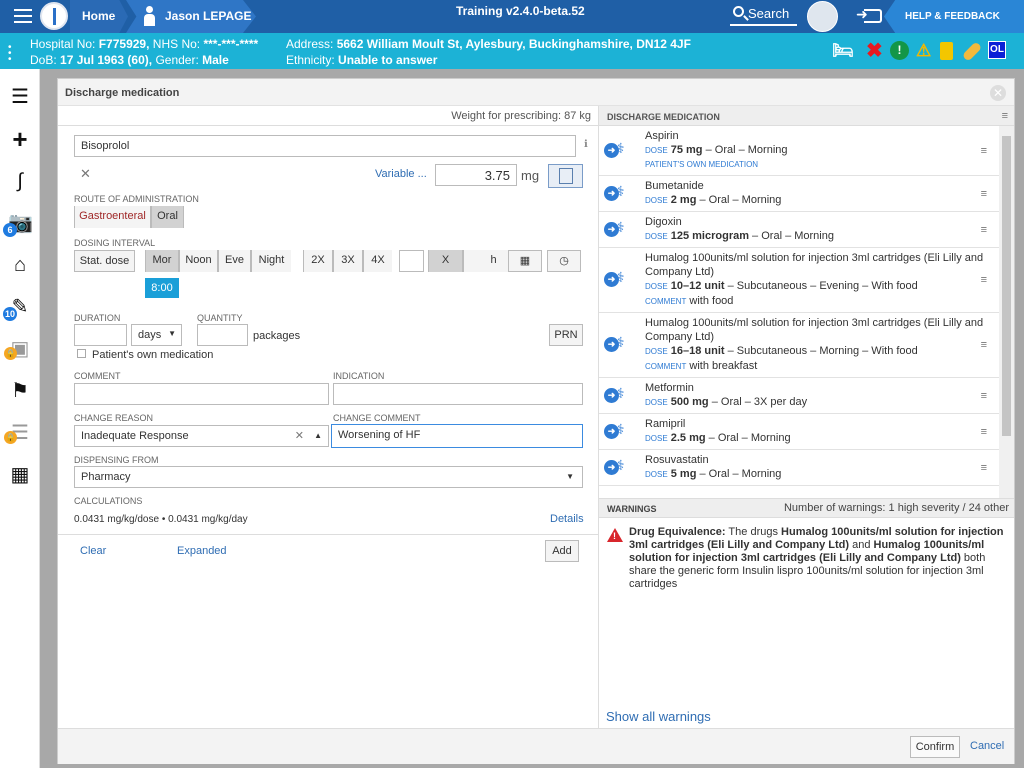 Image resolution: width=1024 pixels, height=768 pixels. What do you see at coordinates (666, 366) in the screenshot?
I see `comment-key: COMMENT` at bounding box center [666, 366].